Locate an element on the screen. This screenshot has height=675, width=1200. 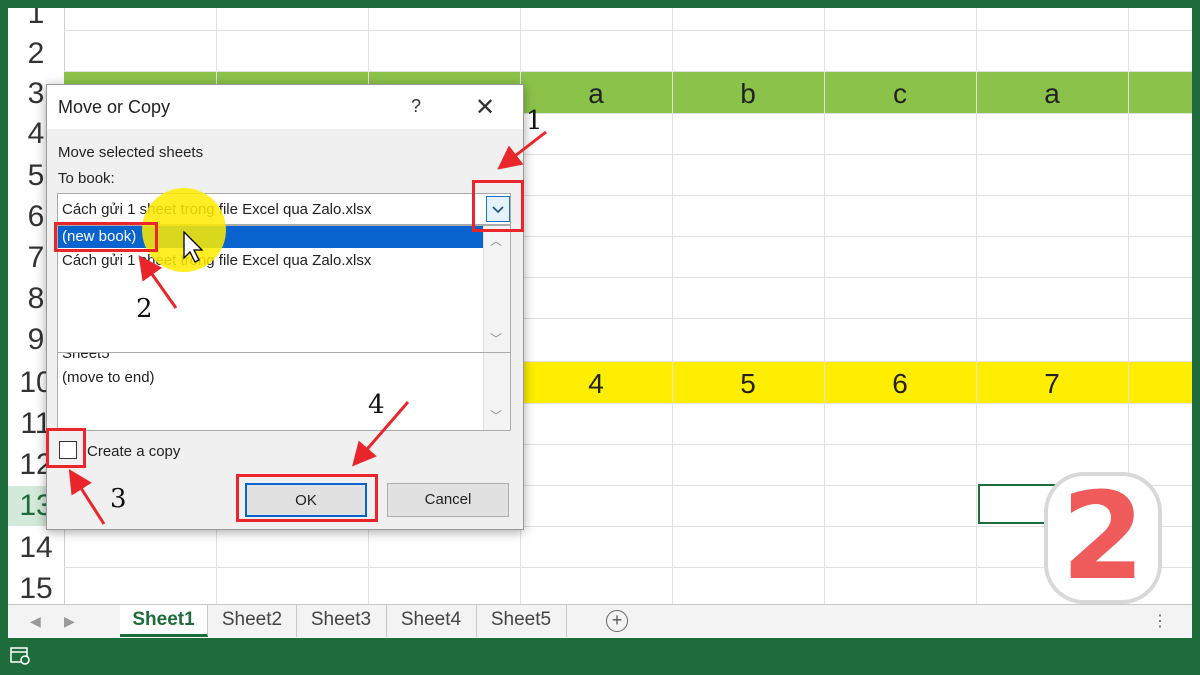
cancel-button: Cancel is located at coordinates (448, 500).